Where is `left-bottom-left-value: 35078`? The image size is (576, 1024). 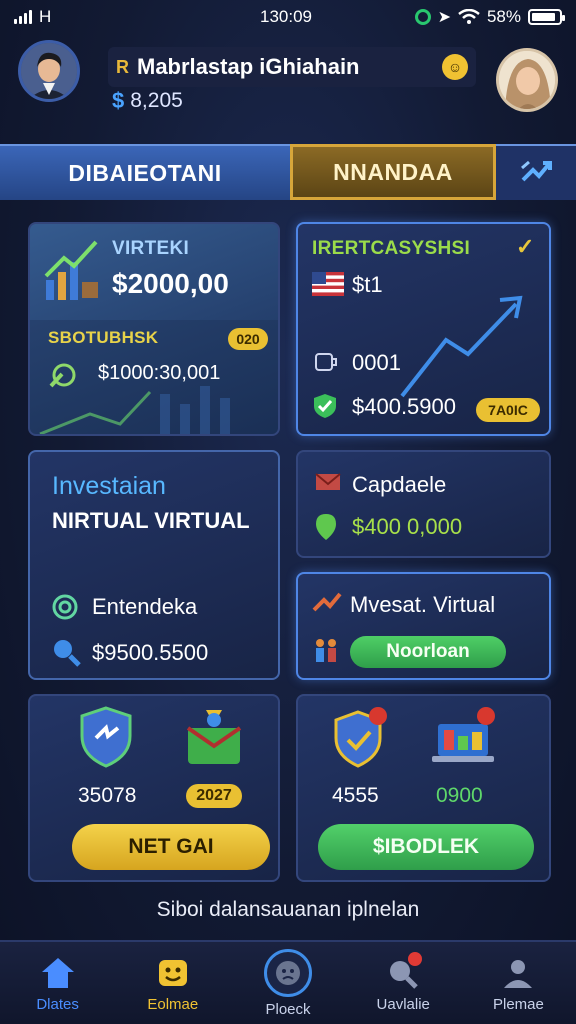
left-bottom-left-value: 35078 is located at coordinates (107, 795).